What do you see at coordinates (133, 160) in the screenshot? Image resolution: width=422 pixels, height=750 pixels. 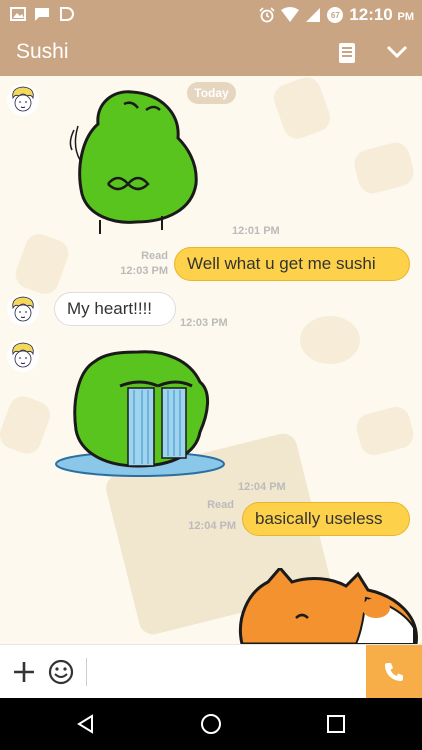 I see `green-frog-sticker` at bounding box center [133, 160].